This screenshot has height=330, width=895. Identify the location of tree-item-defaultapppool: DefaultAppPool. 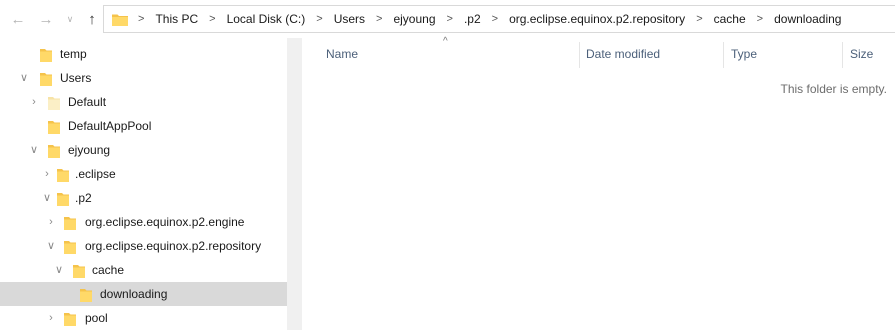
(143, 126).